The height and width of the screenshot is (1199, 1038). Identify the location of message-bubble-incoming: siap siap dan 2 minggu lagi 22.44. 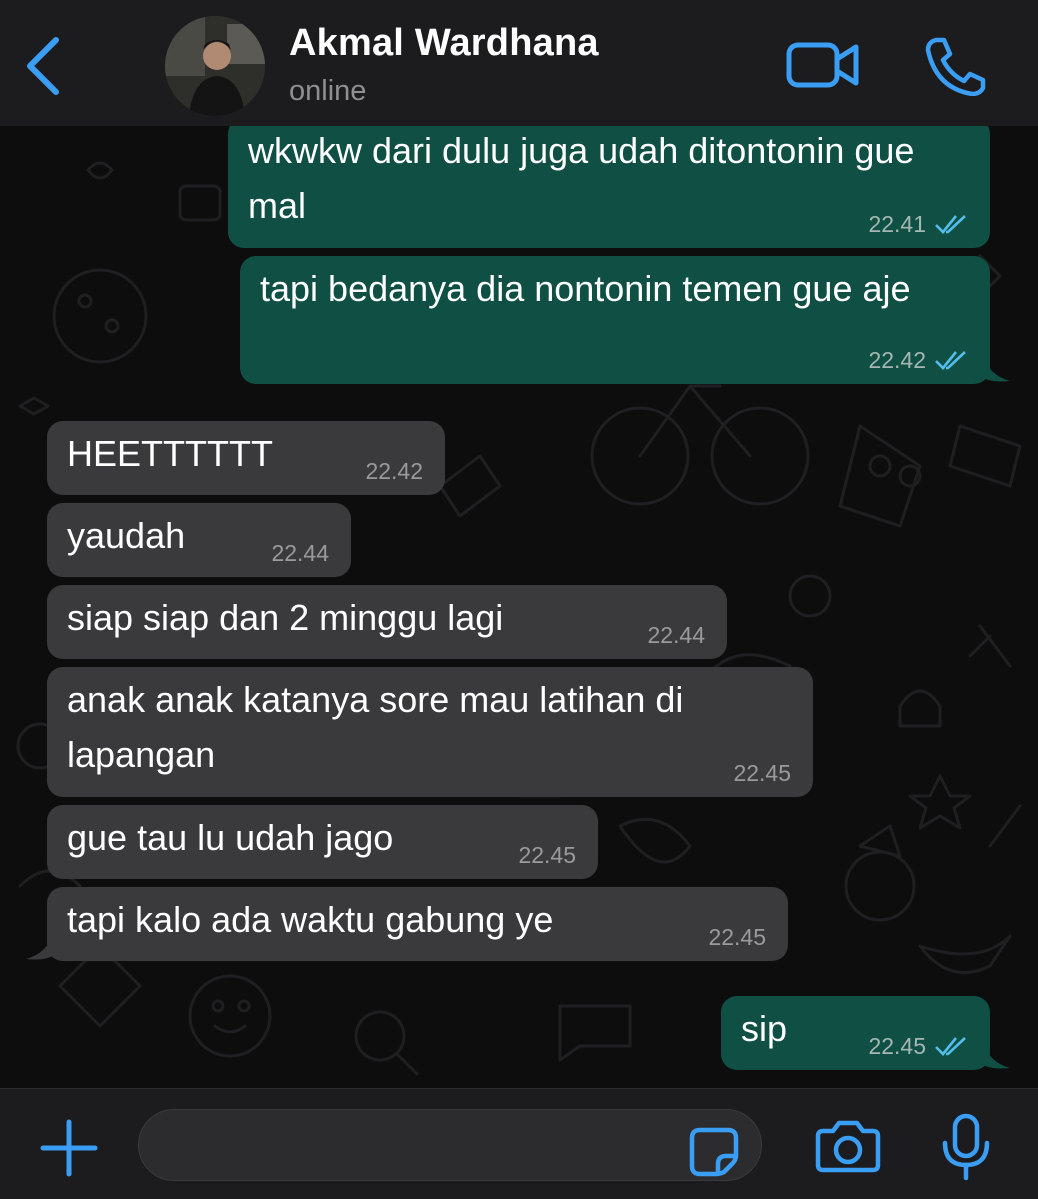
(387, 622).